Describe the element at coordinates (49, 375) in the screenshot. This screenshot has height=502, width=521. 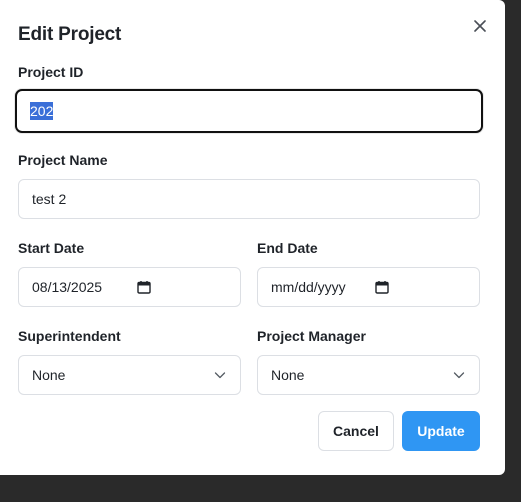
I see `superintendent-value: None` at that location.